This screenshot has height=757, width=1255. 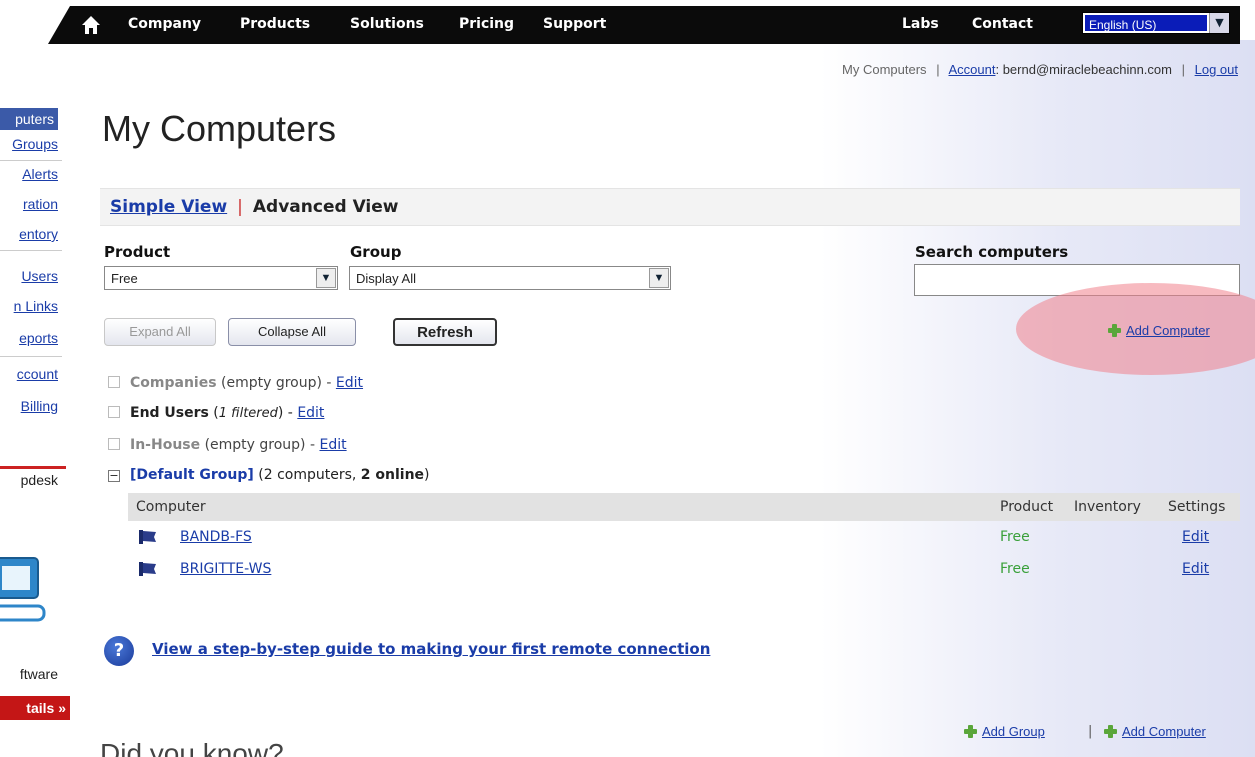 What do you see at coordinates (168, 207) in the screenshot?
I see `tab-simple-view: Simple View` at bounding box center [168, 207].